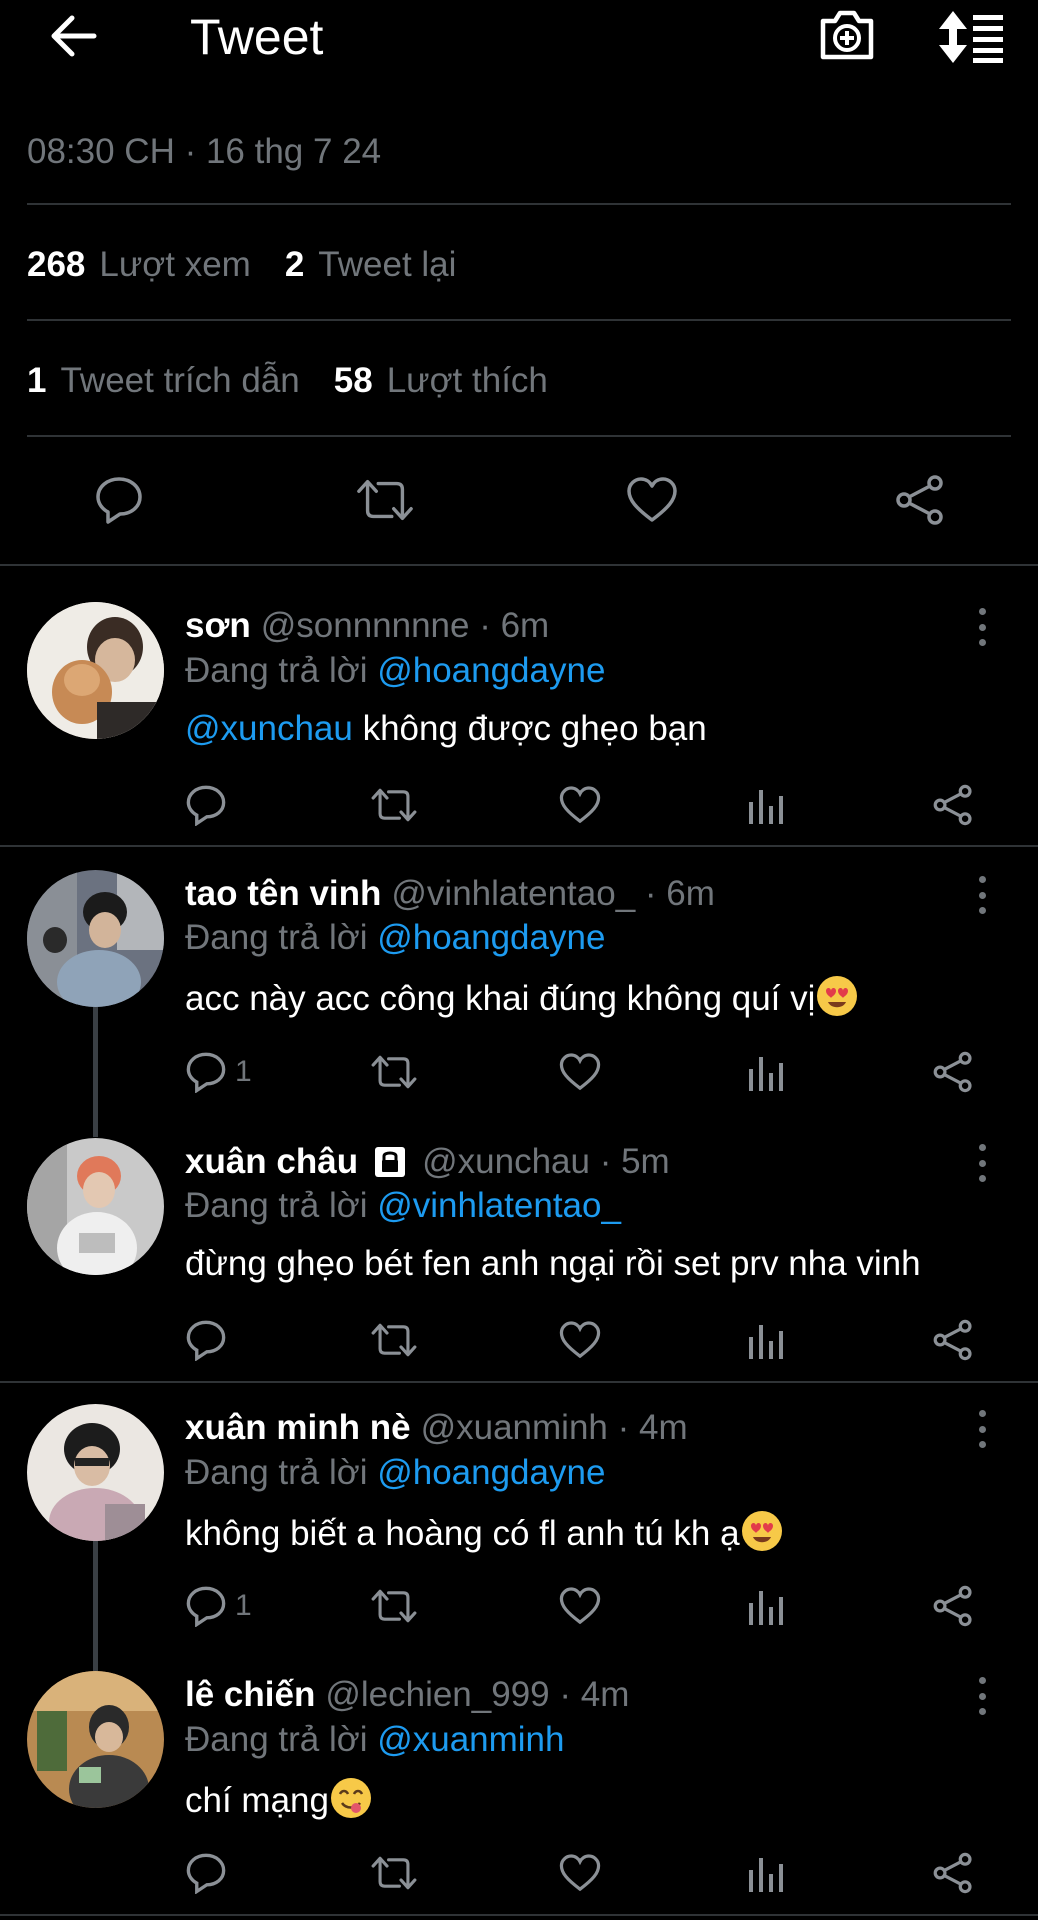 The width and height of the screenshot is (1038, 1920). What do you see at coordinates (271, 1162) in the screenshot?
I see `reply-author-name: xuân châu` at bounding box center [271, 1162].